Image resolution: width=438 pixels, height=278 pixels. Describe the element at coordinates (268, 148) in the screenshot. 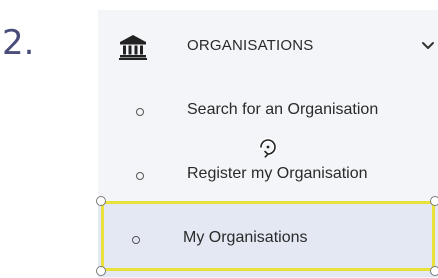

I see `rotate-cursor-icon` at that location.